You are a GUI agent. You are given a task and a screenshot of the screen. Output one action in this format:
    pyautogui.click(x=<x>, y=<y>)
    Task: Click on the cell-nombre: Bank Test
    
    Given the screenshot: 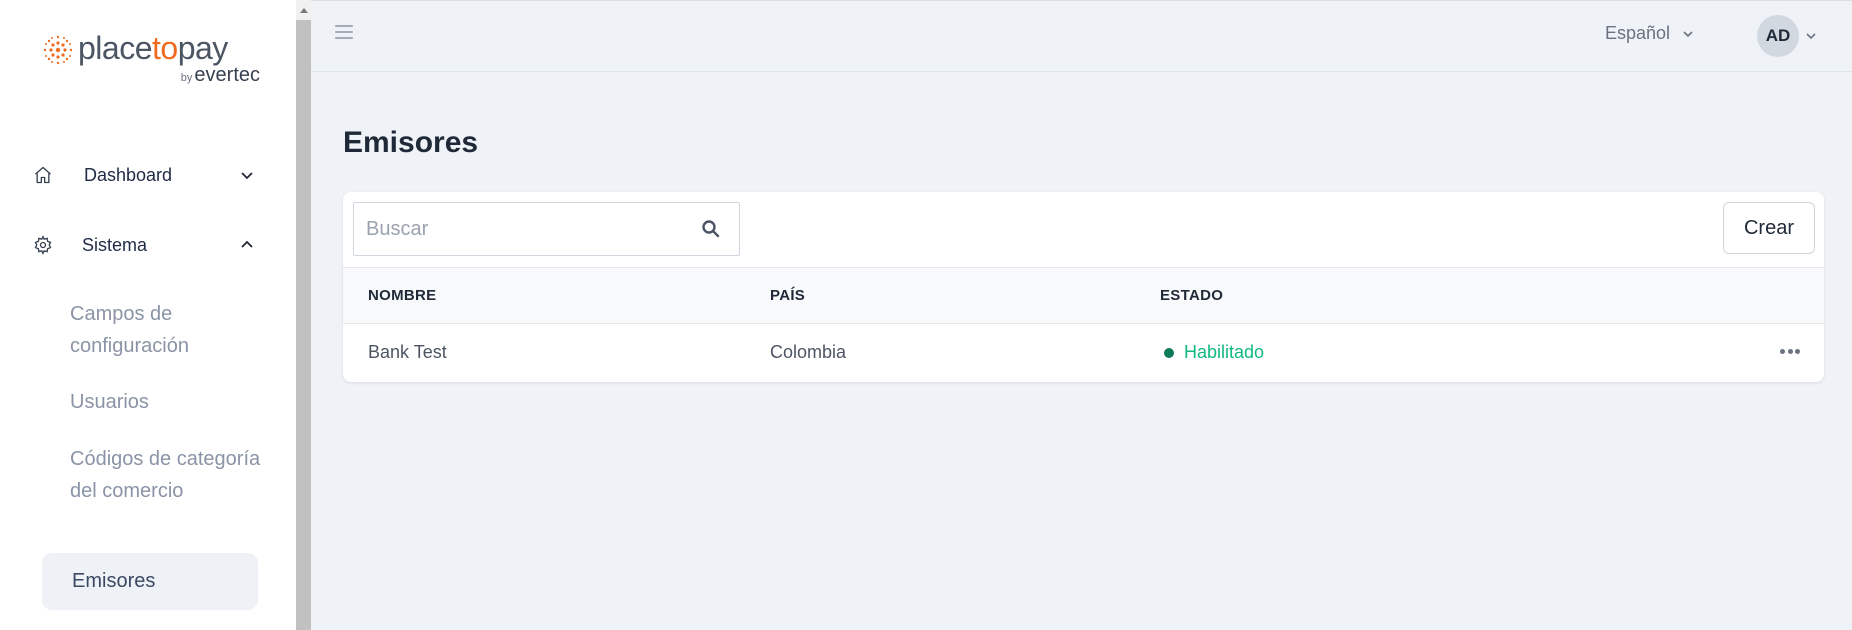 What is the action you would take?
    pyautogui.click(x=407, y=352)
    